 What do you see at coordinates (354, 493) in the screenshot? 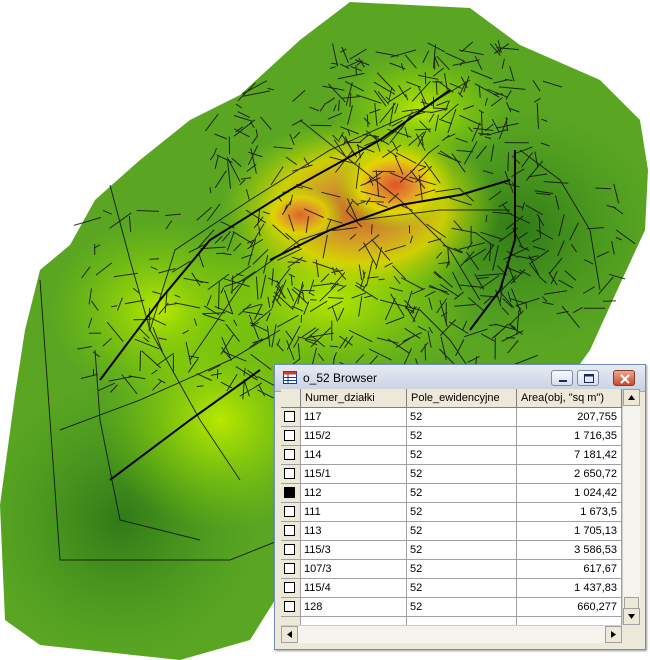
I see `cell-numer: 112` at bounding box center [354, 493].